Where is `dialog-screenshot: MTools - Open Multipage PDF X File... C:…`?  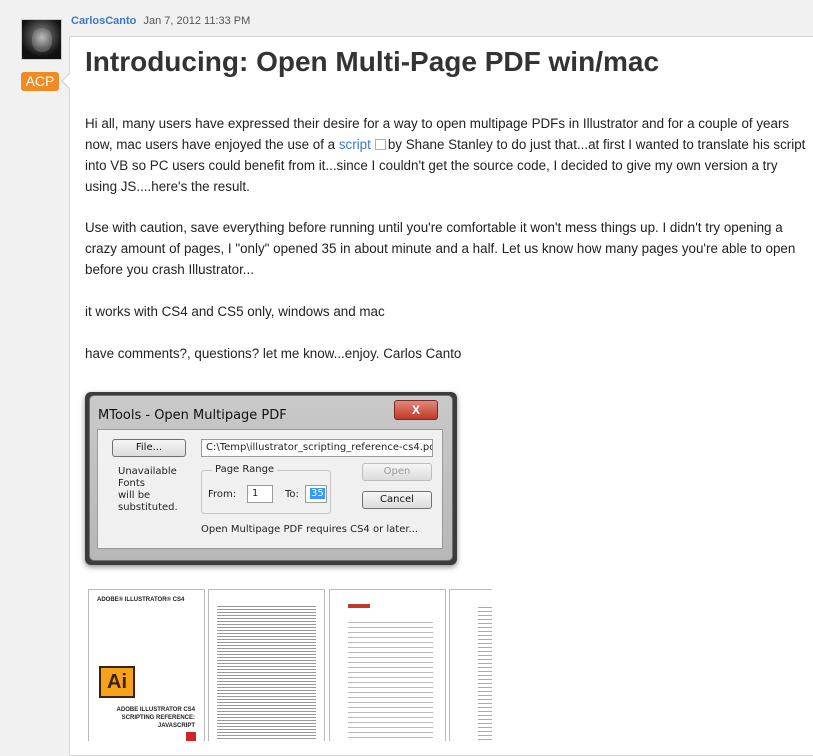
dialog-screenshot: MTools - Open Multipage PDF X File... C:… is located at coordinates (271, 478).